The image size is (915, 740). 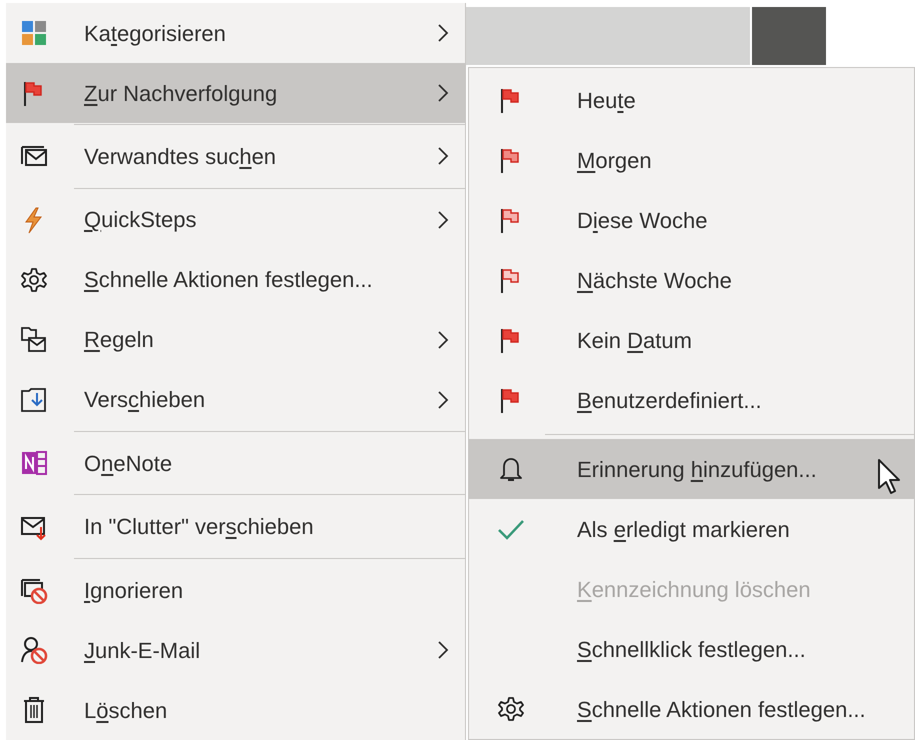 I want to click on blocked-person-icon, so click(x=34, y=650).